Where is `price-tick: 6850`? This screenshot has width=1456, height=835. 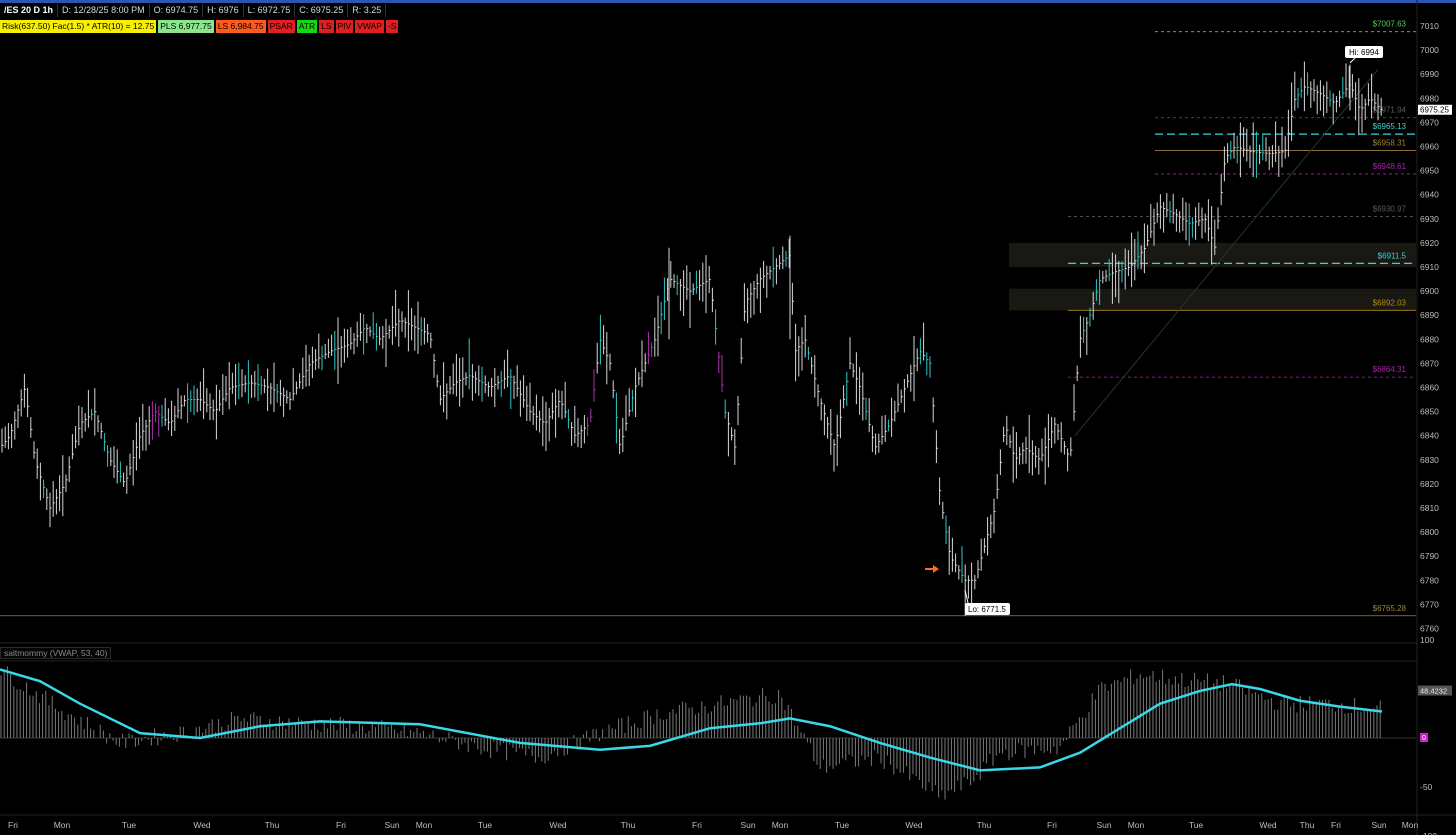 price-tick: 6850 is located at coordinates (1429, 412).